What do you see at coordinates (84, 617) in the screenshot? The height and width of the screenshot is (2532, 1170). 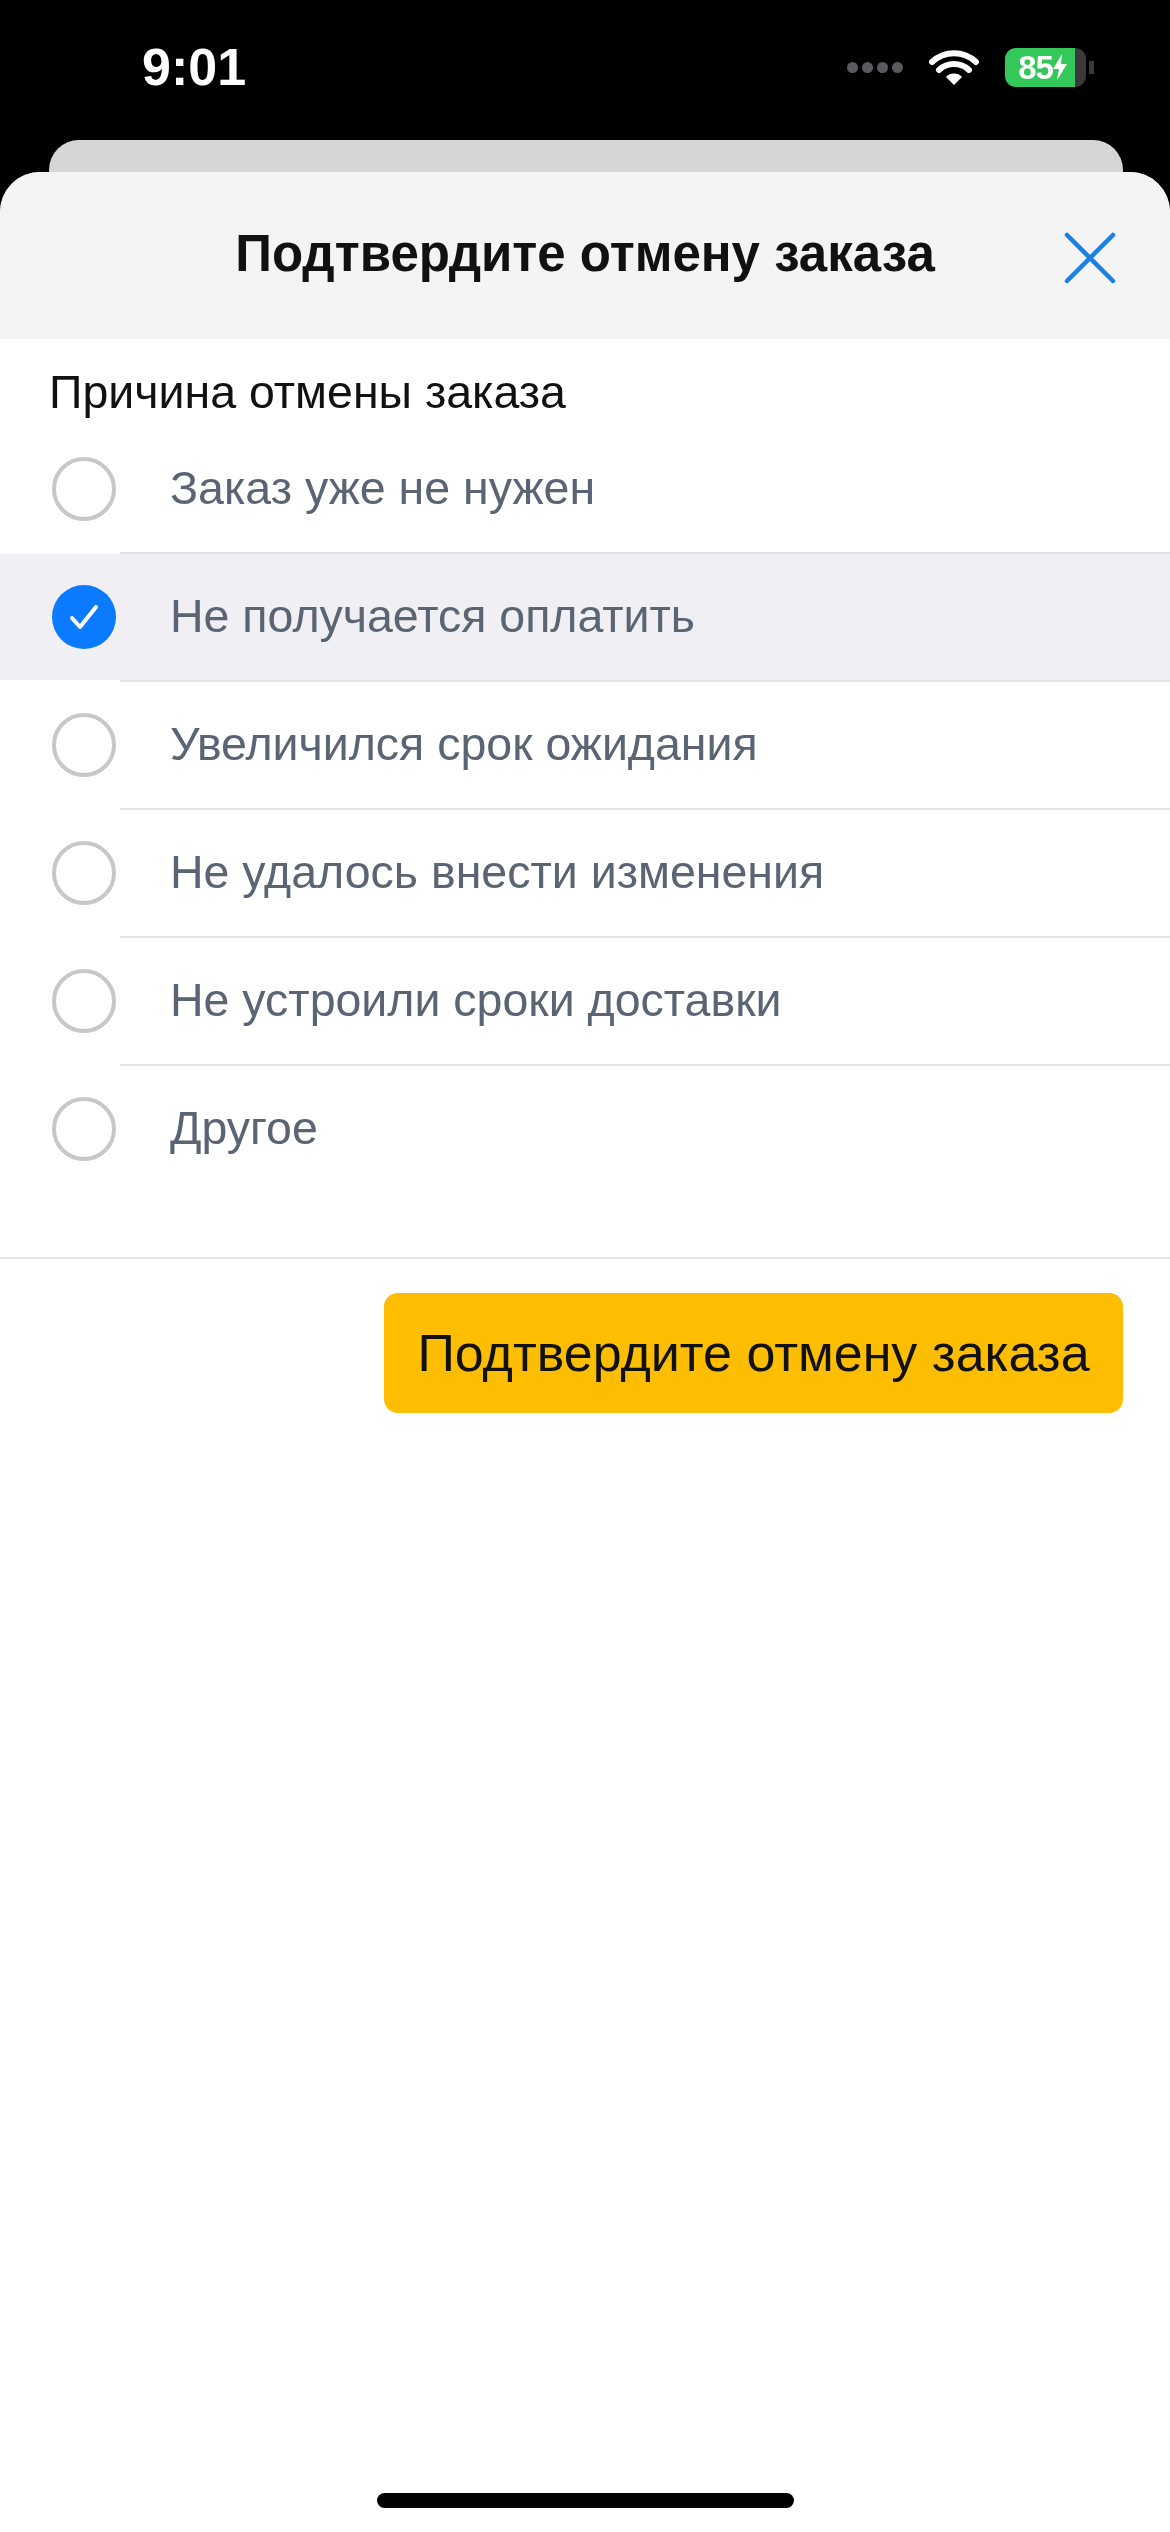 I see `checkmark-icon` at bounding box center [84, 617].